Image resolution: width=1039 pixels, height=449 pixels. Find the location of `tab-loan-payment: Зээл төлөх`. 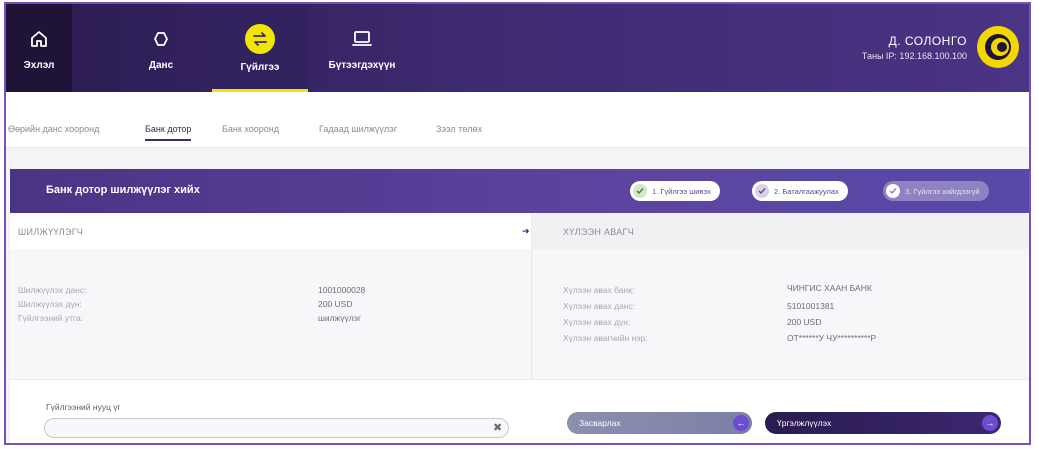

tab-loan-payment: Зээл төлөх is located at coordinates (459, 129).